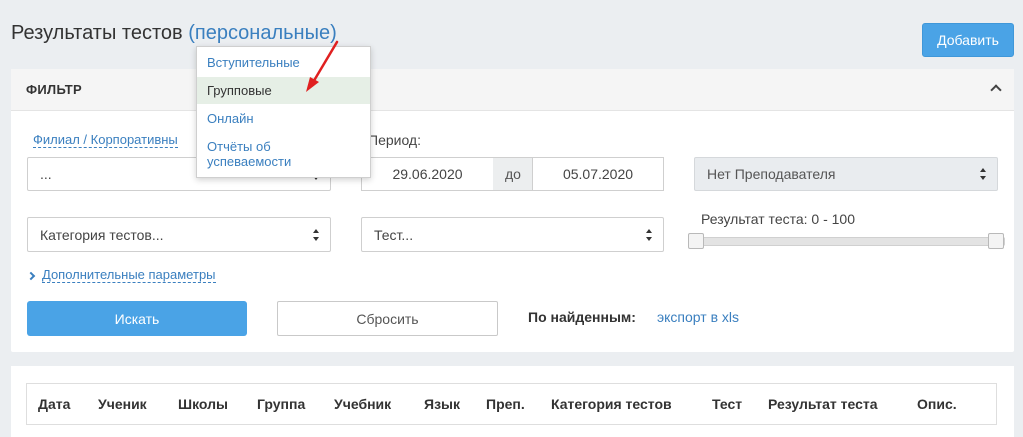 Image resolution: width=1023 pixels, height=437 pixels. I want to click on column-header-date: Дата, so click(54, 404).